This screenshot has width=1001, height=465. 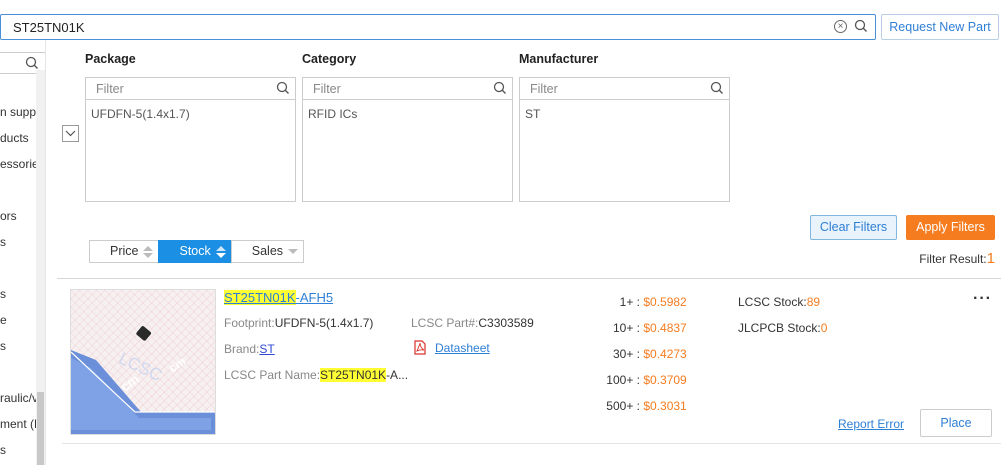 I want to click on jlcpcb-stock: JLCPCB Stock:0, so click(x=782, y=328).